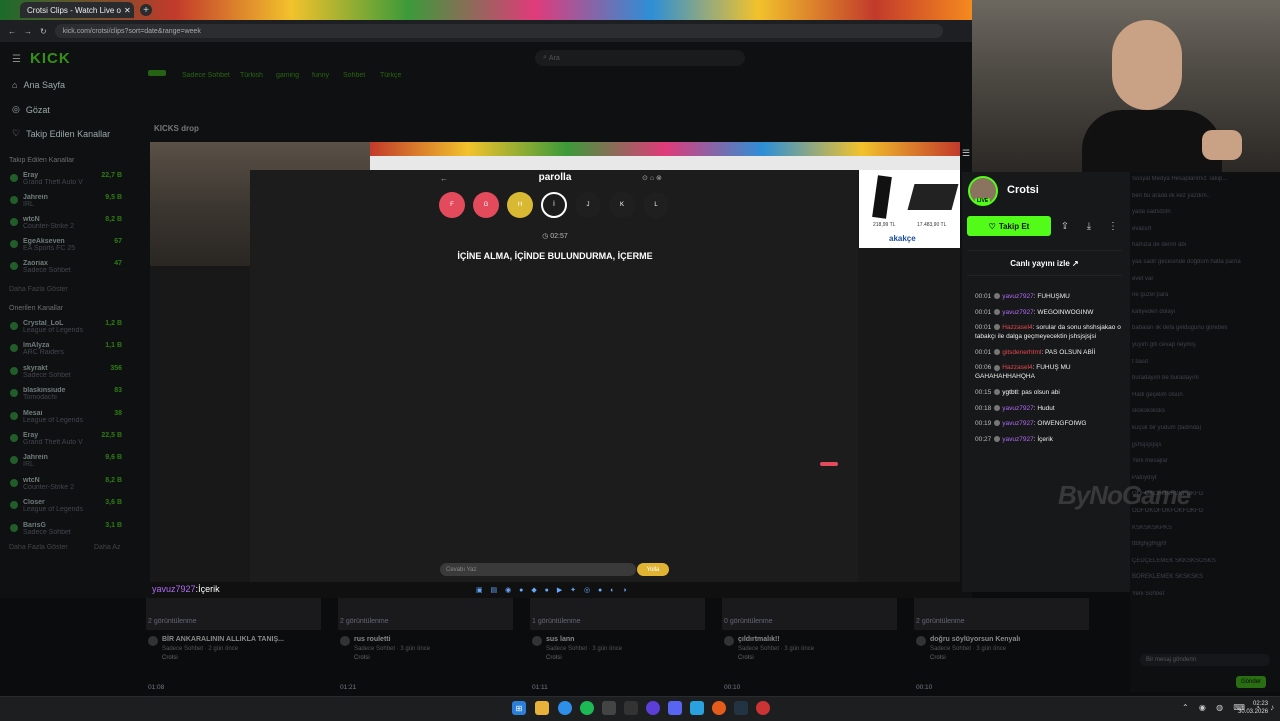  What do you see at coordinates (66, 227) in the screenshot?
I see `followed-channel: wtcN Counter-Strike 2 8,2 B` at bounding box center [66, 227].